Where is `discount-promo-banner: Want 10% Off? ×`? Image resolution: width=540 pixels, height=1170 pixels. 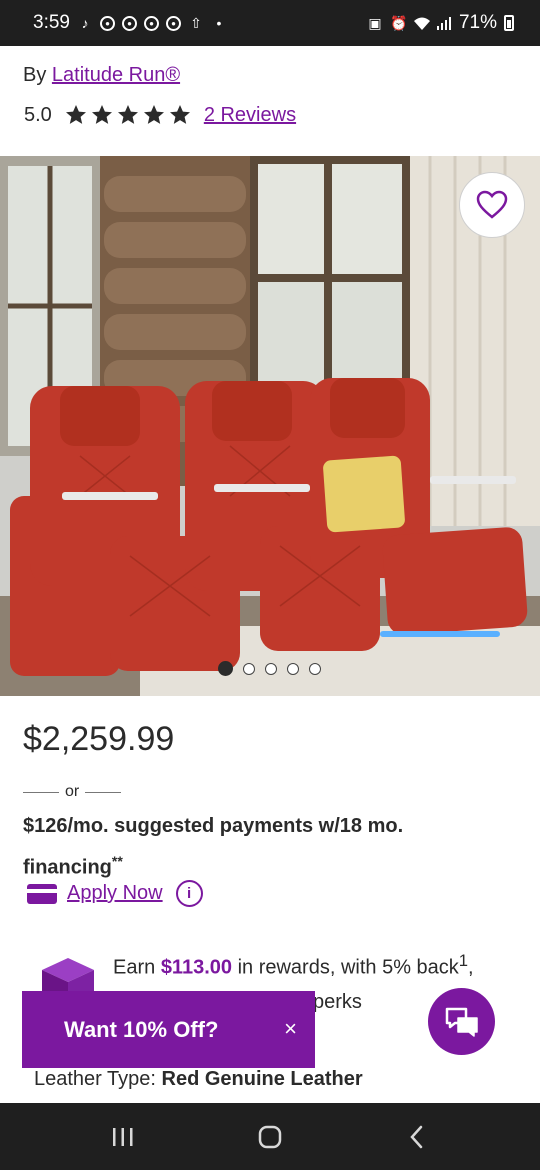
discount-promo-banner: Want 10% Off? × is located at coordinates (168, 1029).